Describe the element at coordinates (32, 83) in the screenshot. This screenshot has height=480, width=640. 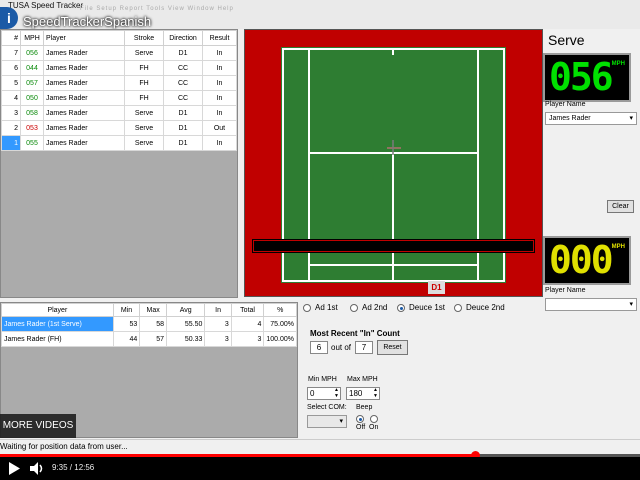
I see `shot-mph-cell: 057` at that location.